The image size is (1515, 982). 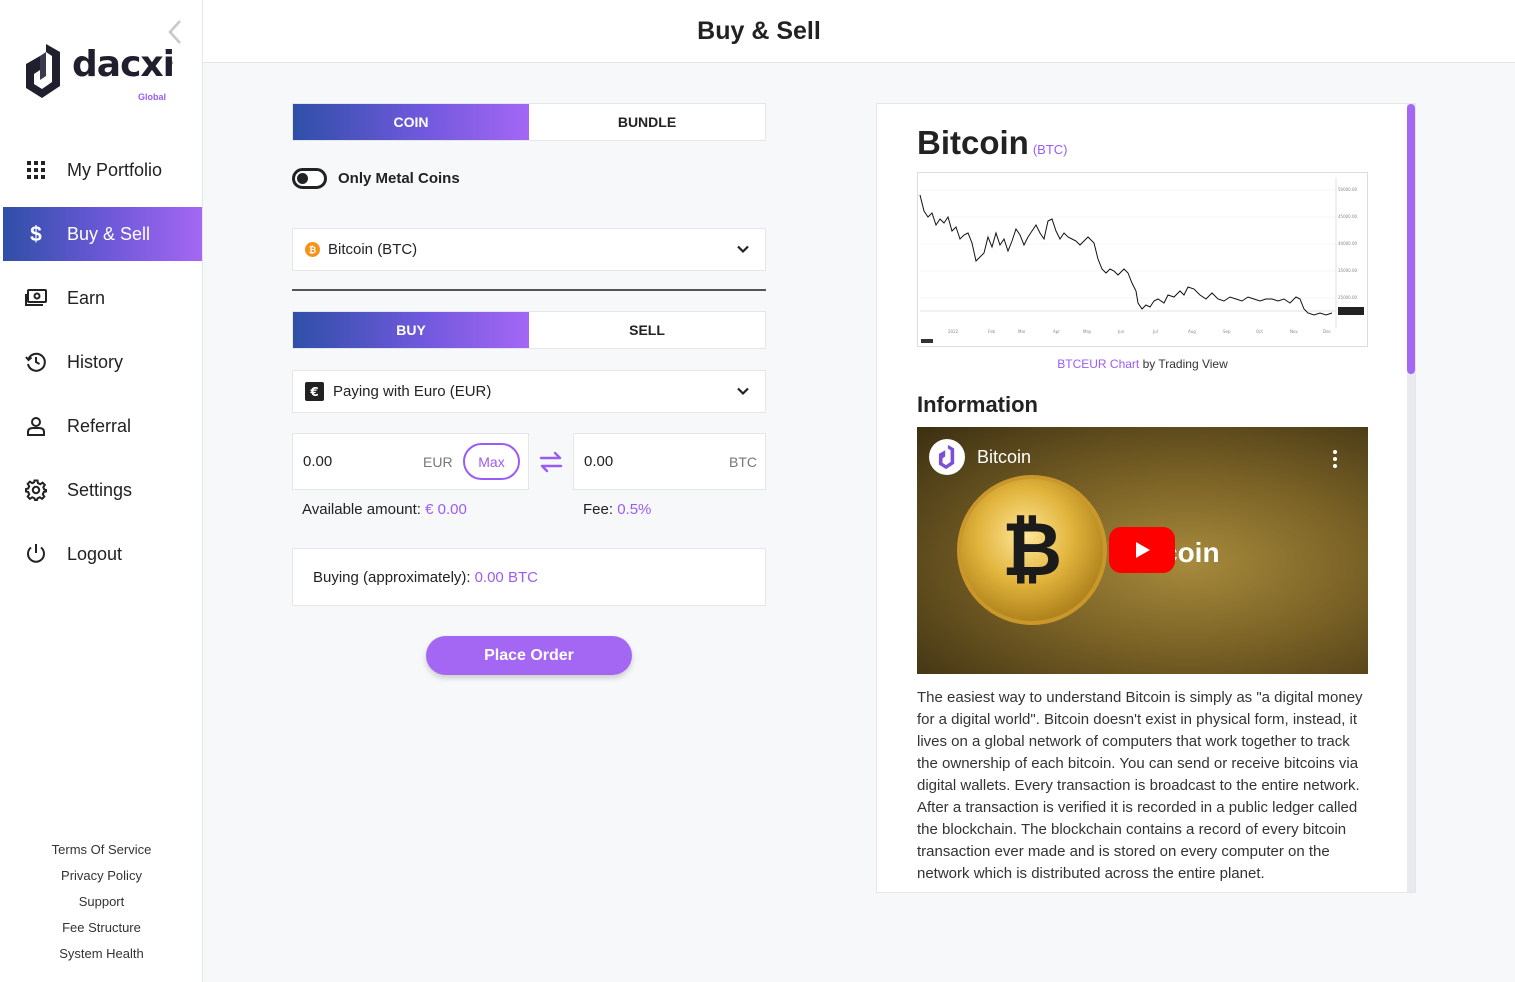 What do you see at coordinates (669, 461) in the screenshot?
I see `btc-amount-input: 0.00 BTC` at bounding box center [669, 461].